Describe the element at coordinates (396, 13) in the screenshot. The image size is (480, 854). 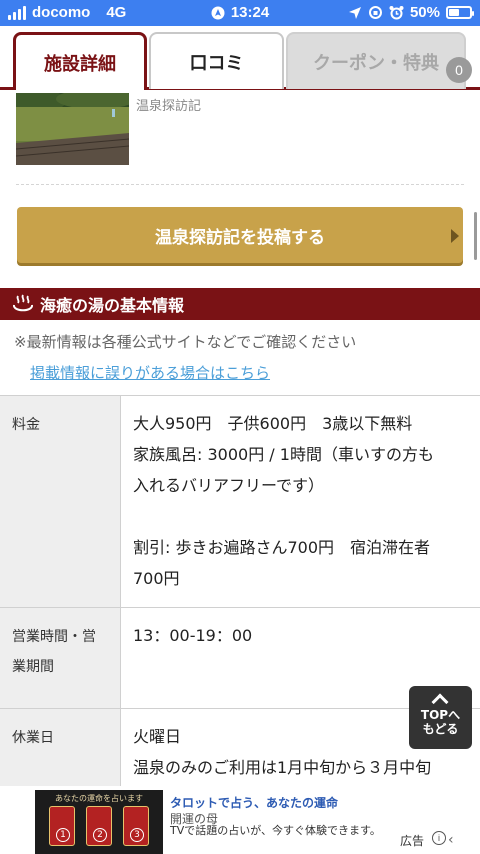
I see `alarm-icon` at that location.